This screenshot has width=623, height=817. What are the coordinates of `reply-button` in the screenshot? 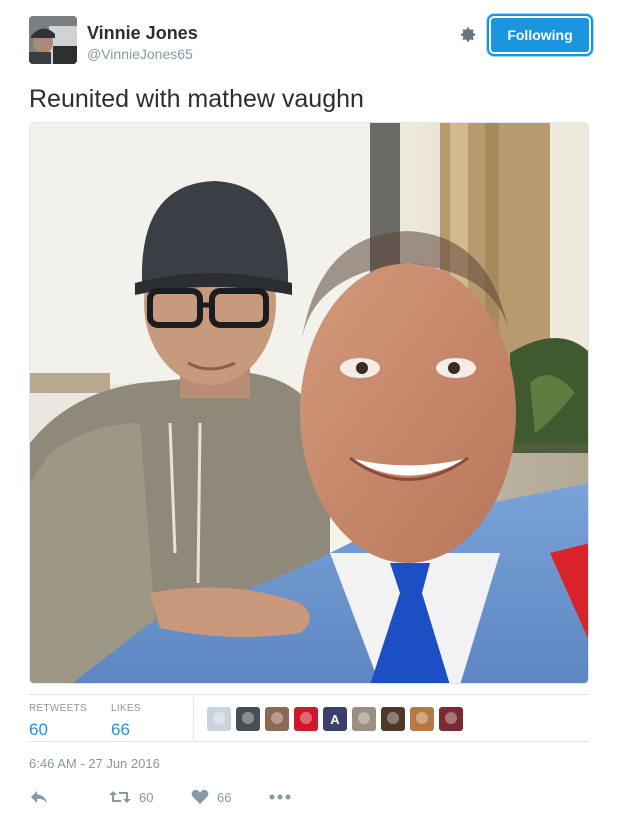 It's located at (39, 797).